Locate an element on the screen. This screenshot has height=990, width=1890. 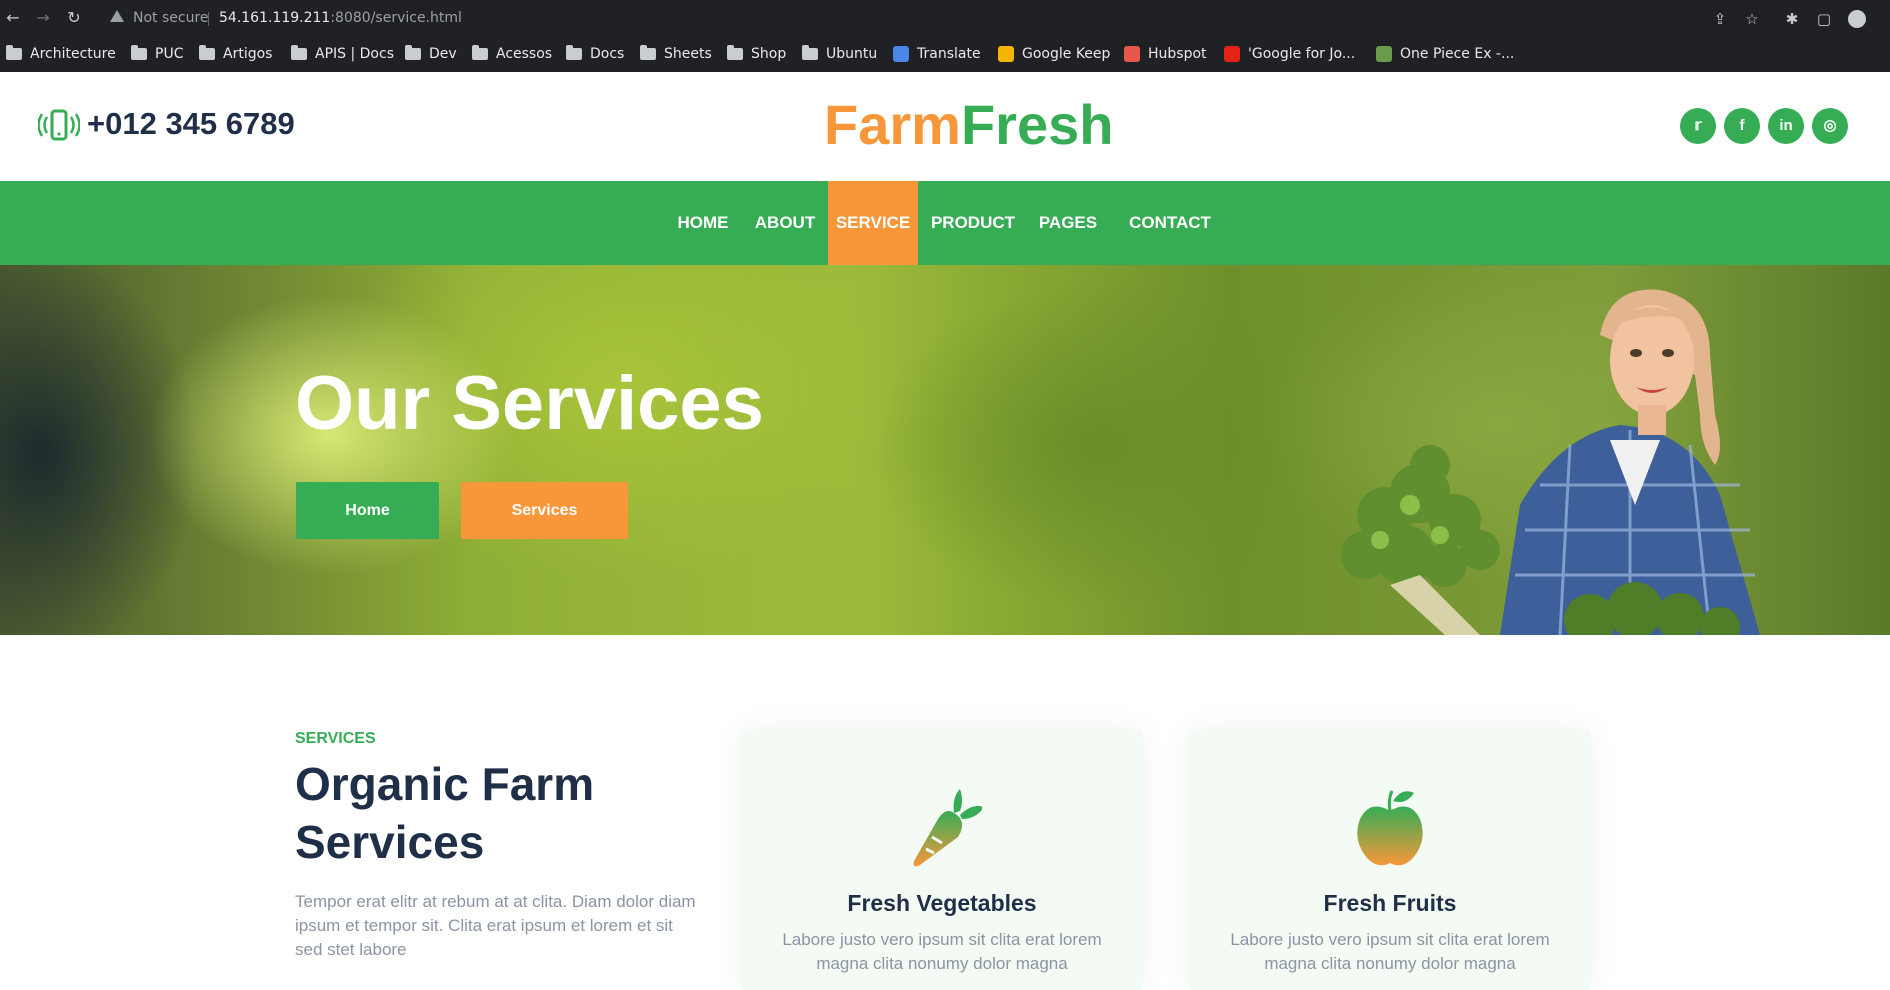
bookmark-google-keep: Google Keep is located at coordinates (1054, 54).